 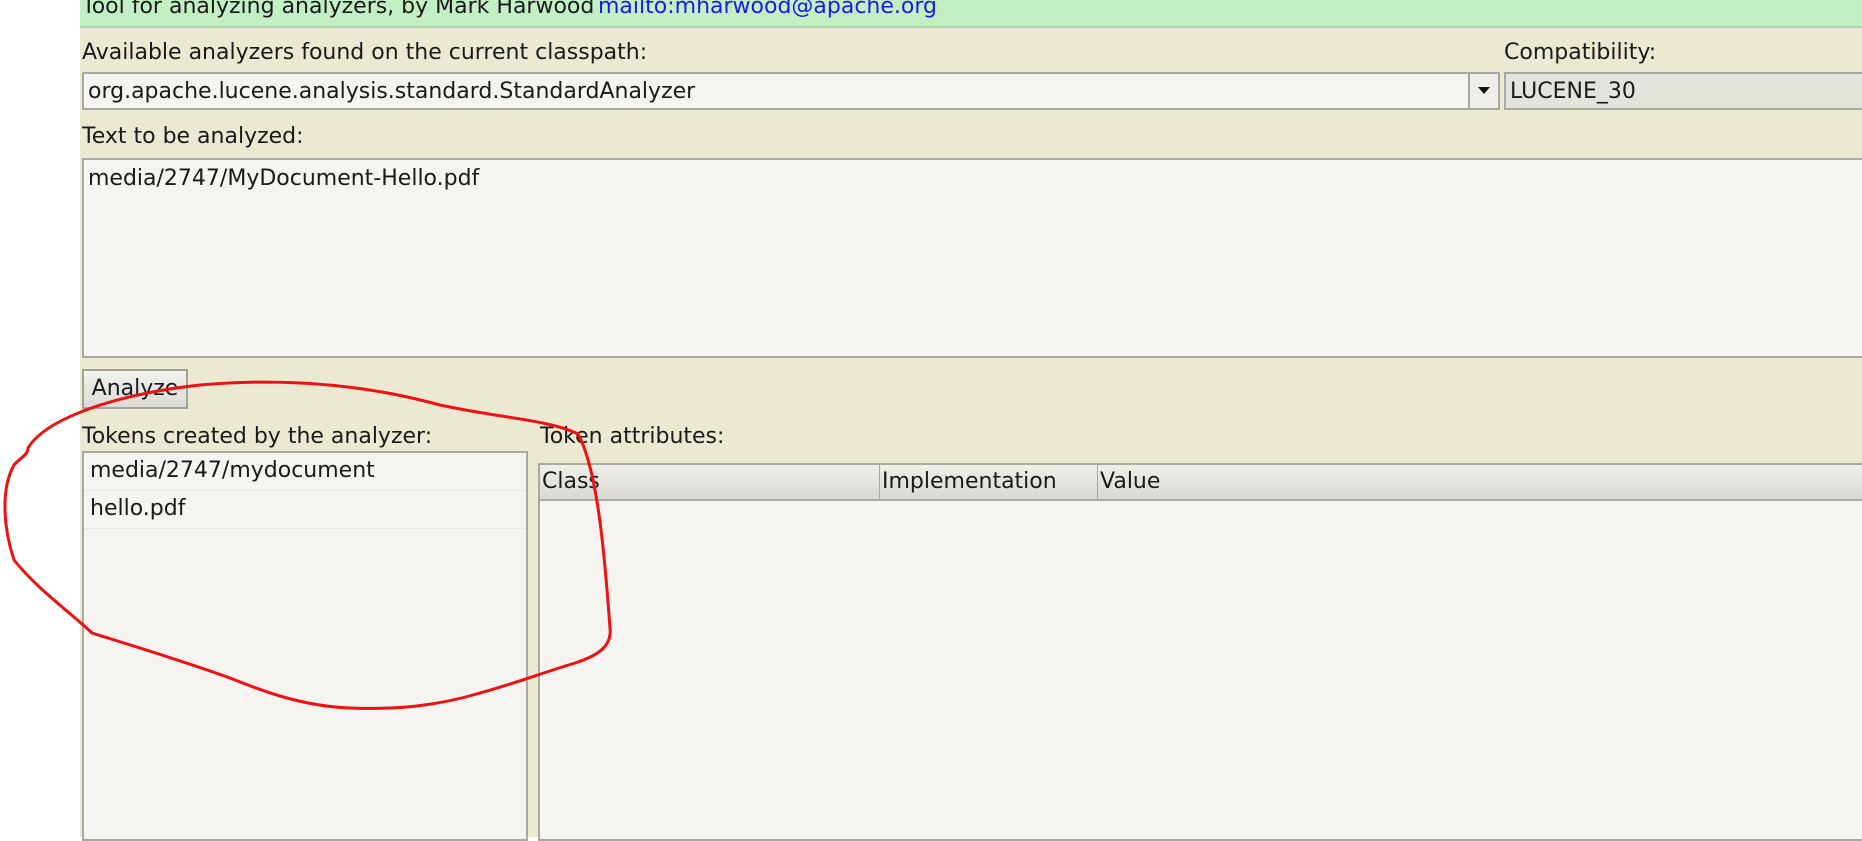 I want to click on tokens-list: media/2747/mydocument hello.pdf, so click(x=305, y=646).